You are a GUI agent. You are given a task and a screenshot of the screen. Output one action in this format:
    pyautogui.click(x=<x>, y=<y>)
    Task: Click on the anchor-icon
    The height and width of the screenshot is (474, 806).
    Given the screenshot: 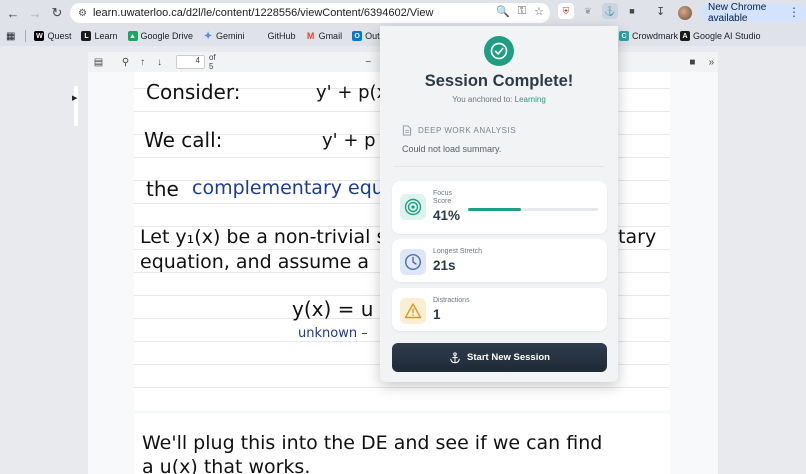 What is the action you would take?
    pyautogui.click(x=455, y=357)
    